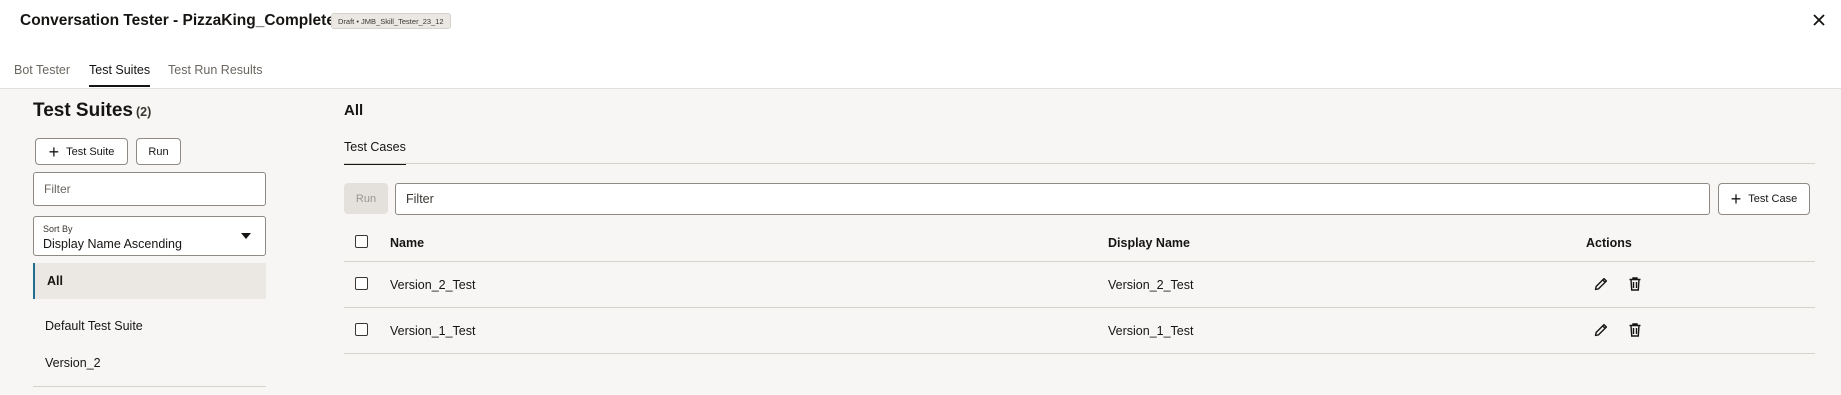 Image resolution: width=1841 pixels, height=395 pixels. Describe the element at coordinates (391, 21) in the screenshot. I see `status-badge: Draft • JMB_Skill_Tester_23_12` at that location.